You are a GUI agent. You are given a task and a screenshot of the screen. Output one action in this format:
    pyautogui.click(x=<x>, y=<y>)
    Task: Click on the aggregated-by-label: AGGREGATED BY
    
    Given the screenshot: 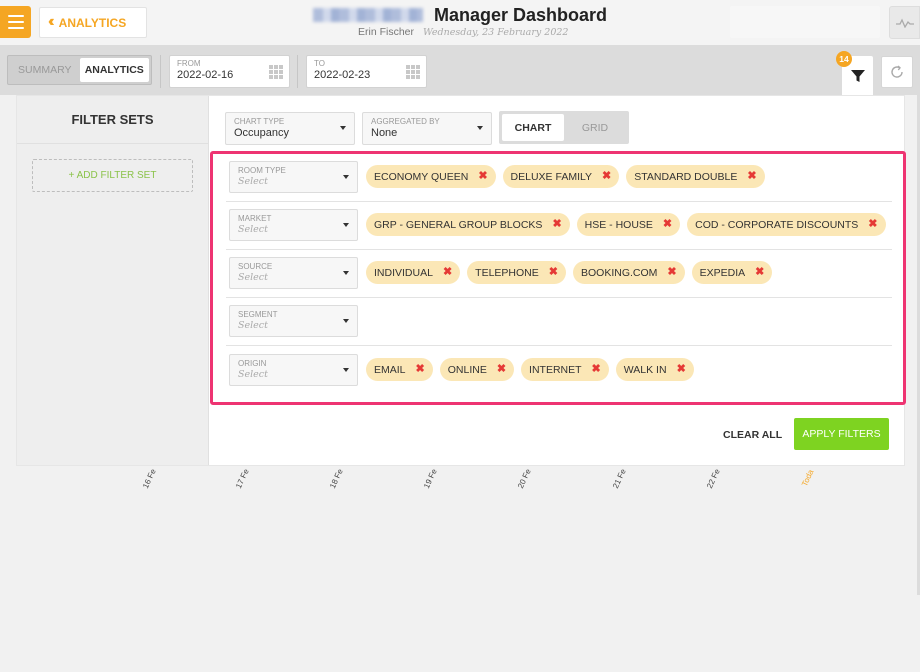 What is the action you would take?
    pyautogui.click(x=405, y=121)
    